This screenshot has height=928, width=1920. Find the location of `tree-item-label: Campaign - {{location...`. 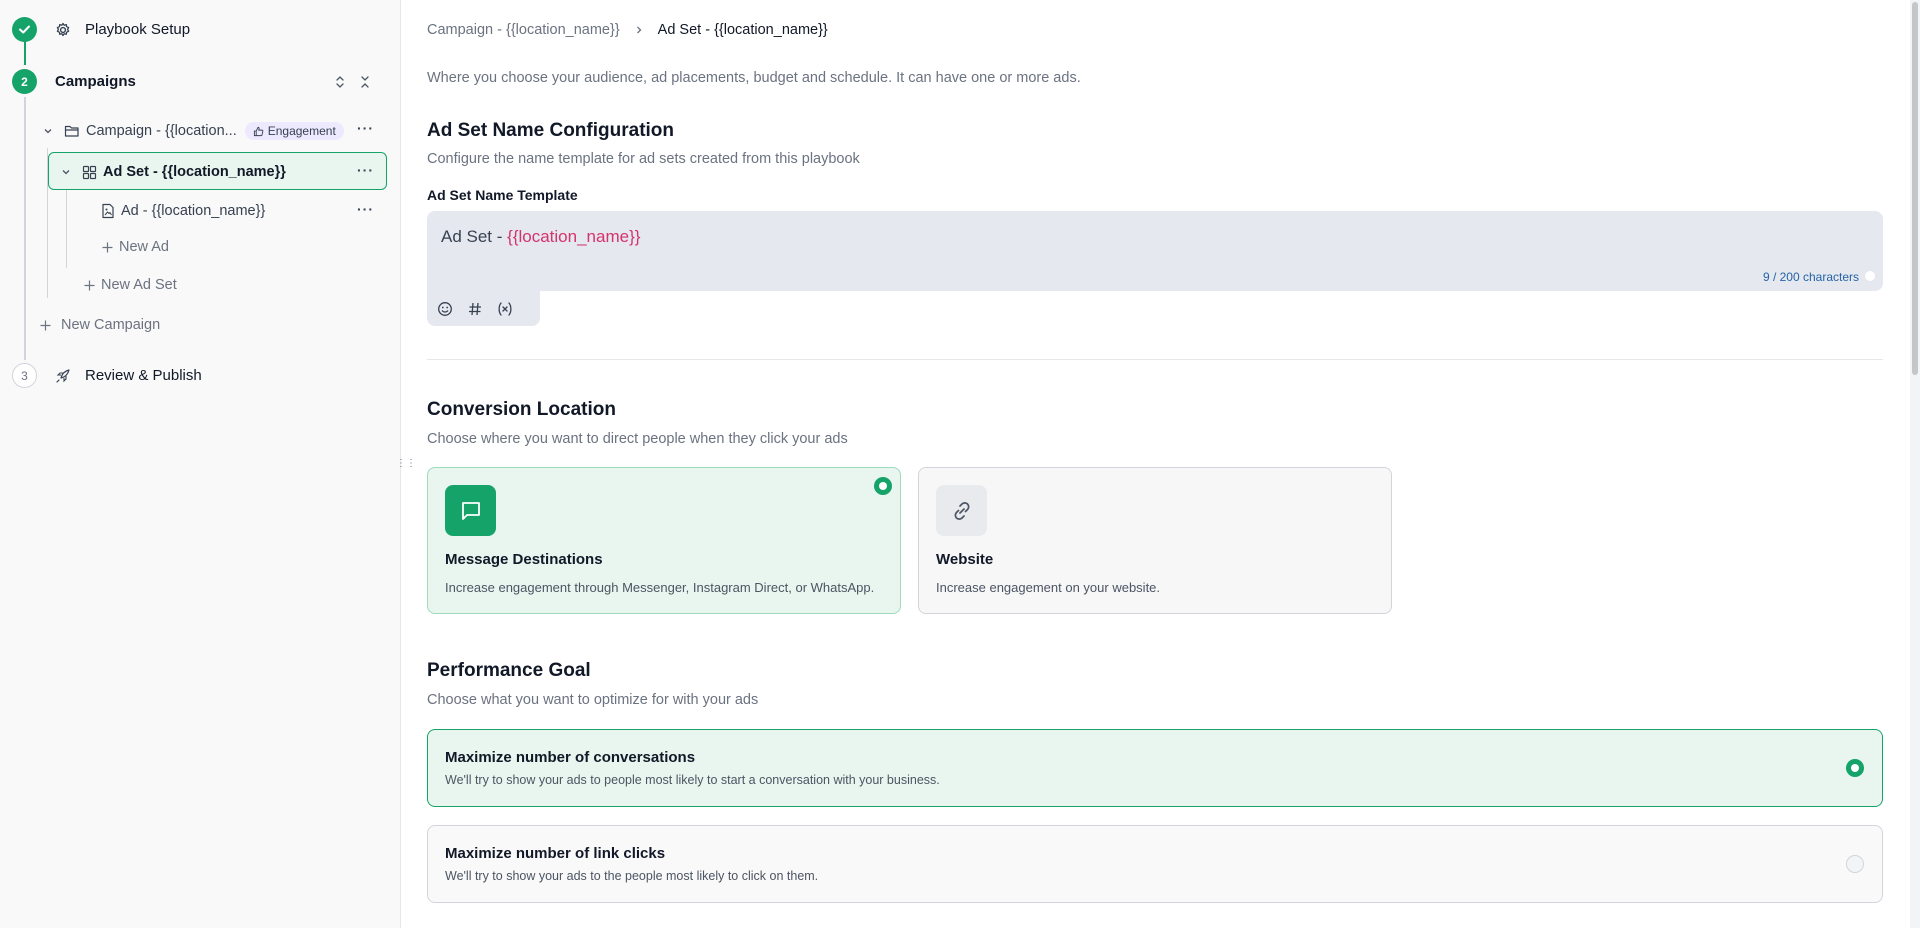

tree-item-label: Campaign - {{location... is located at coordinates (161, 131).